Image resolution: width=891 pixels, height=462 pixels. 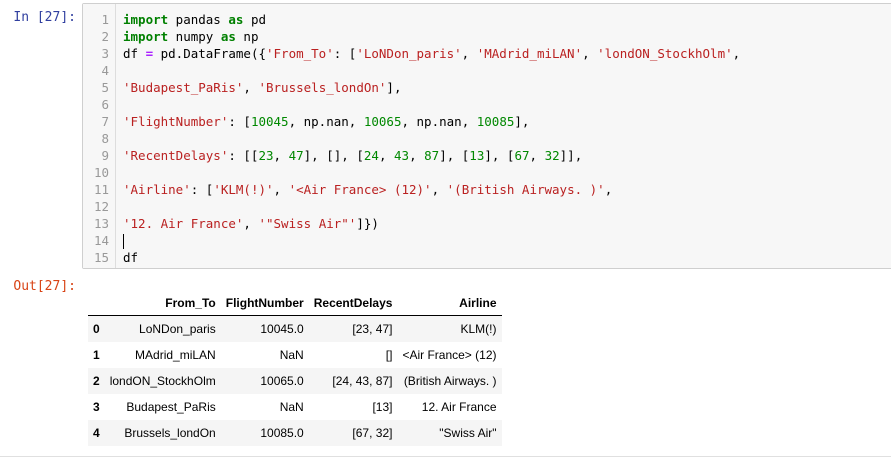 What do you see at coordinates (183, 223) in the screenshot?
I see `code-token: '12. Air France'` at bounding box center [183, 223].